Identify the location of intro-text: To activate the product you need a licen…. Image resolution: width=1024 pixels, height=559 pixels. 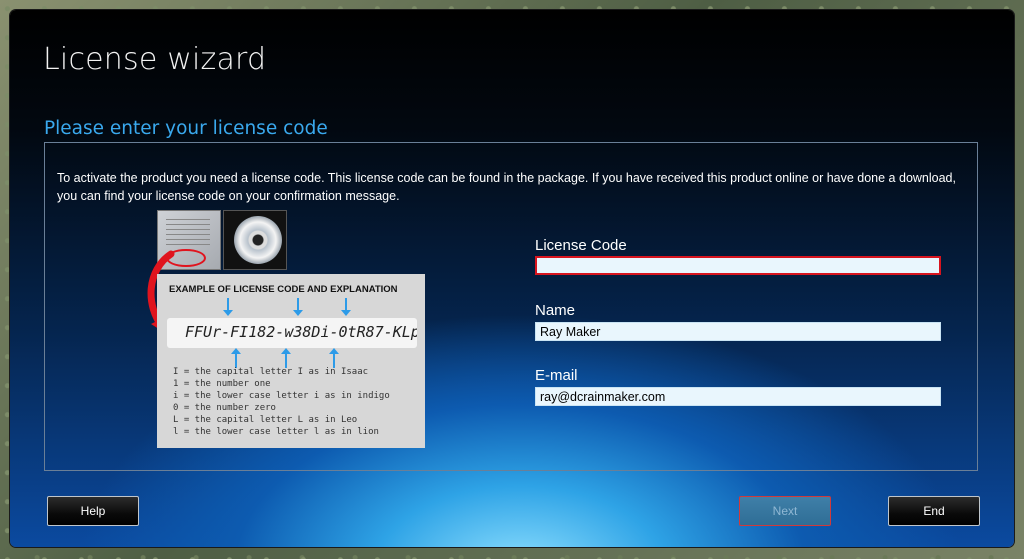
(506, 187).